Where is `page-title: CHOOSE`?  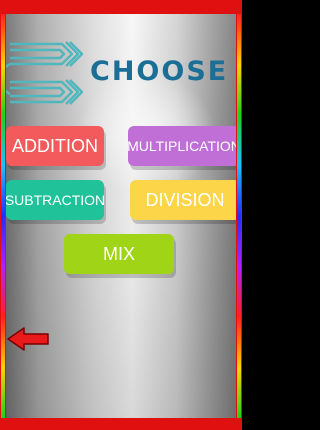 page-title: CHOOSE is located at coordinates (159, 71).